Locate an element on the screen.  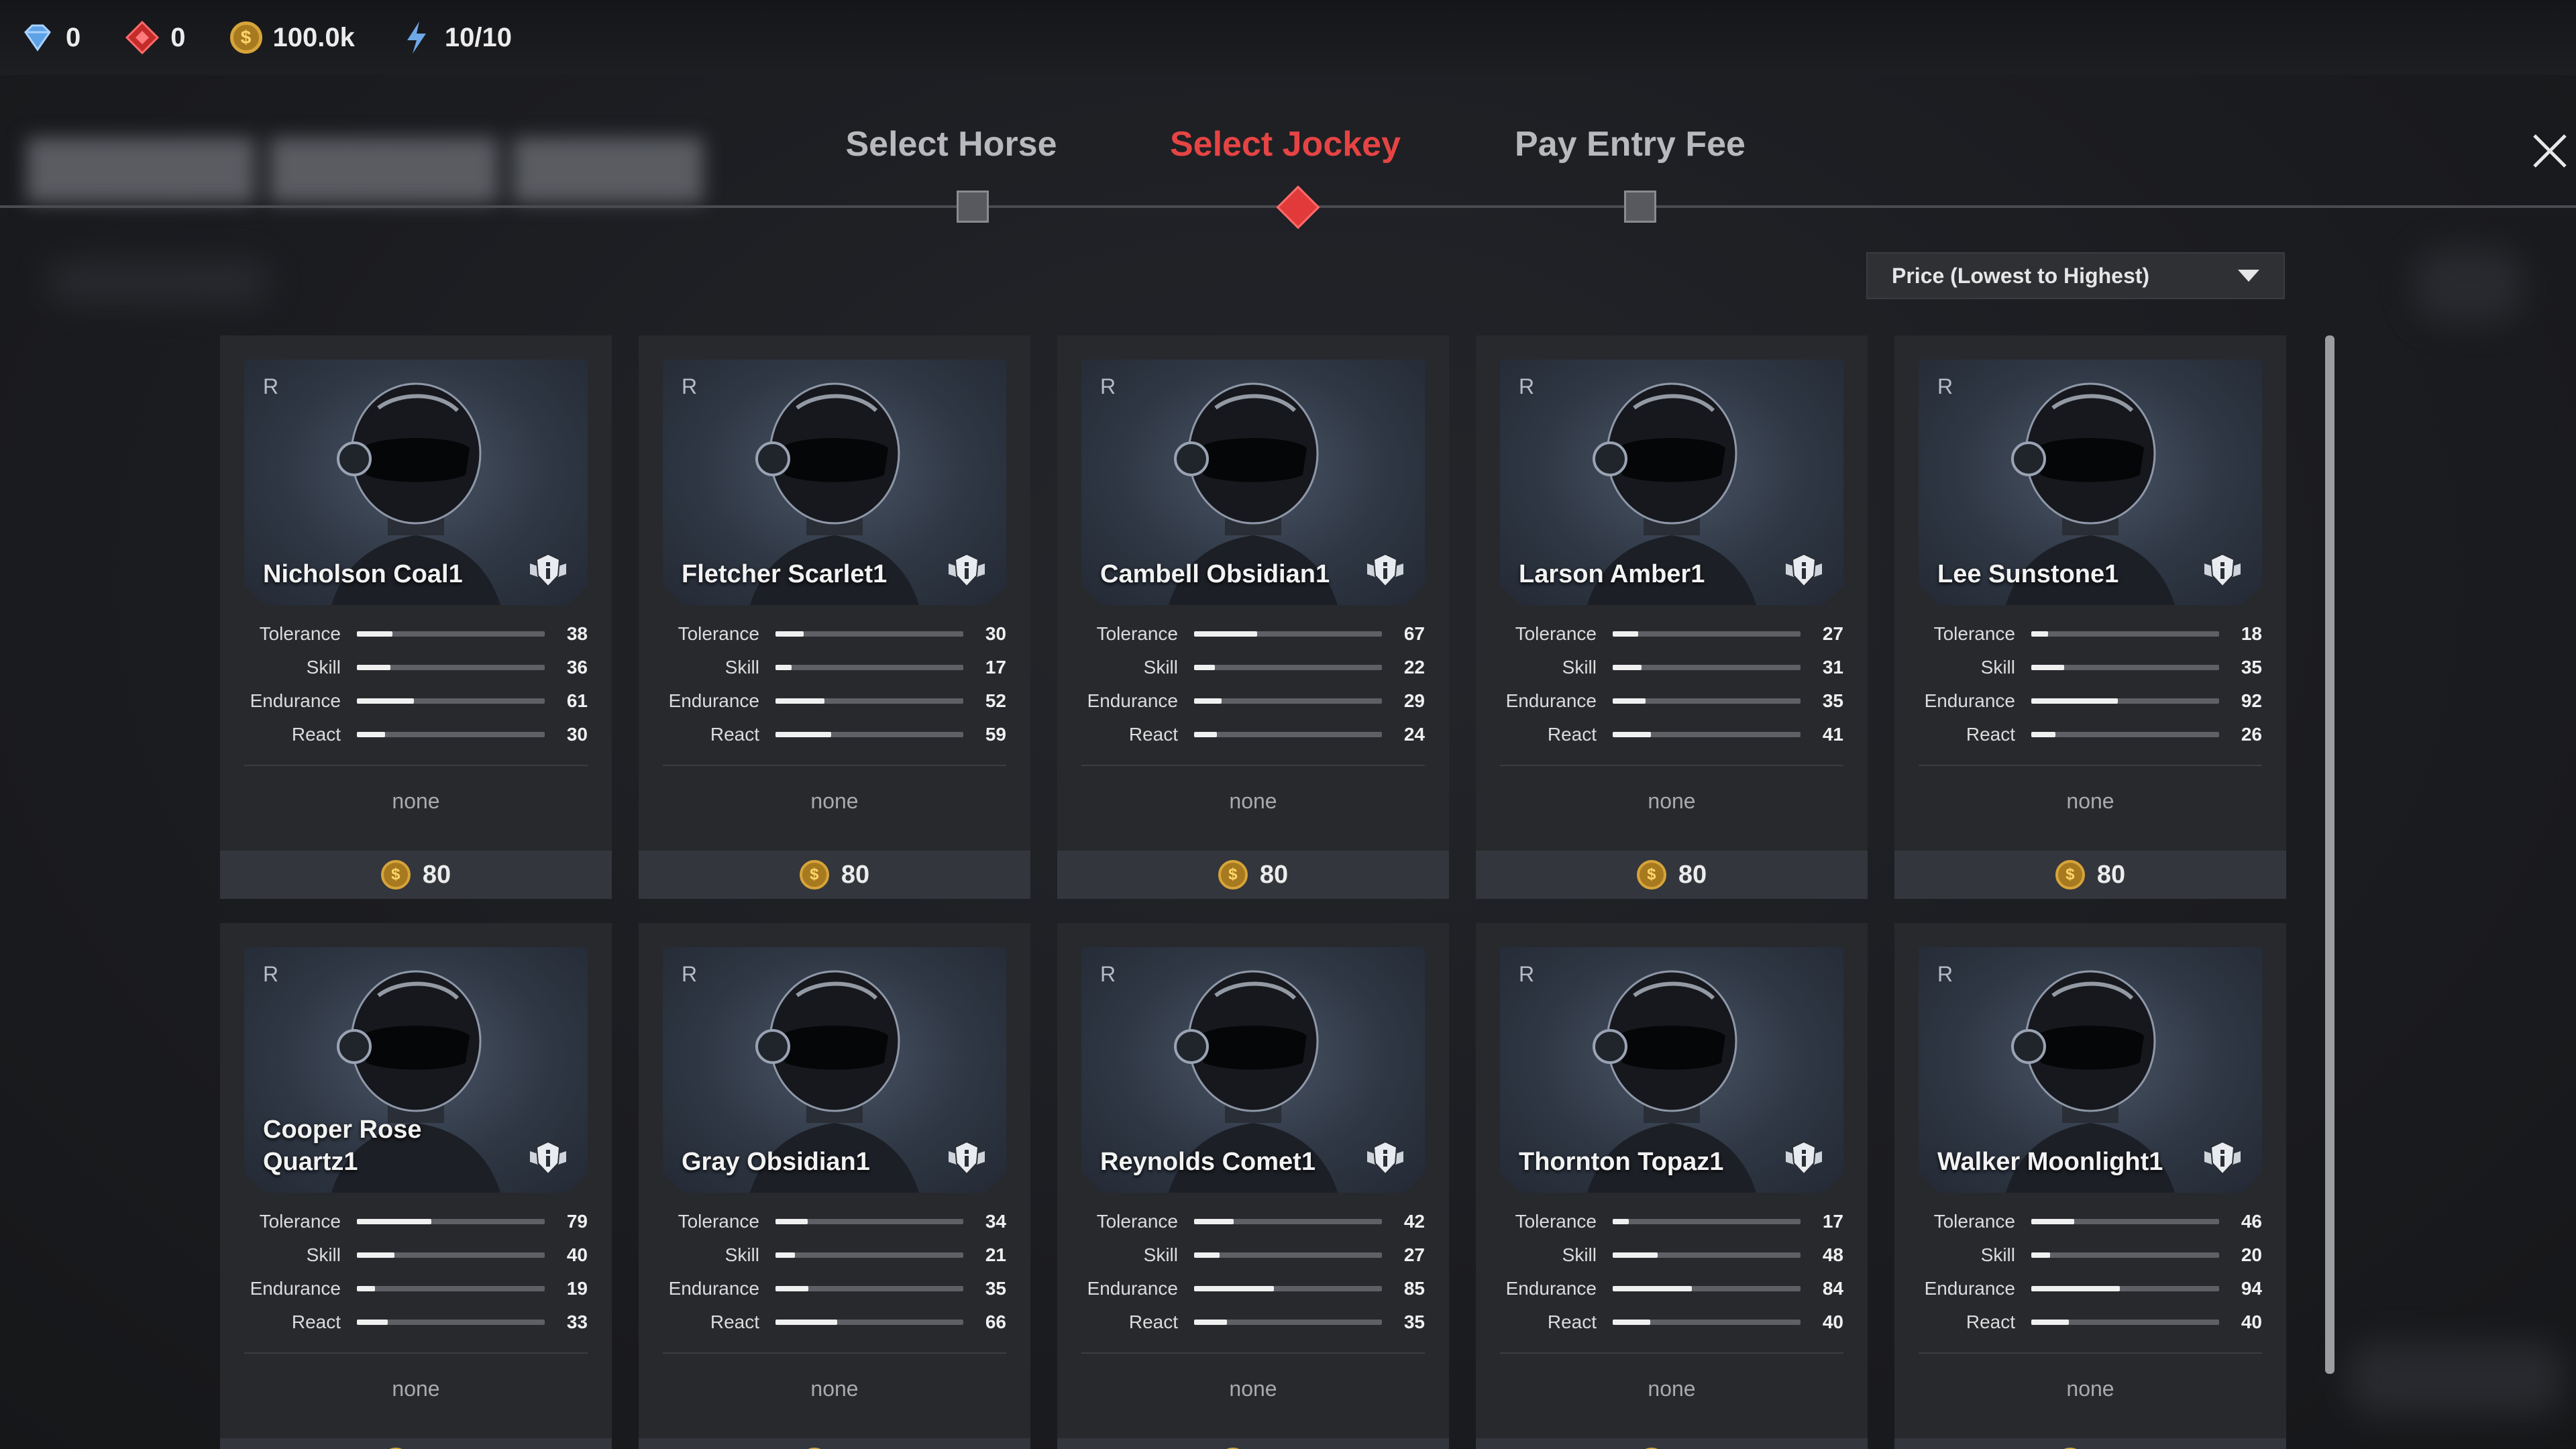
jockey-stats: Tolerance 79 Skill 40 Endurance 19 React 33 is located at coordinates (416, 1272).